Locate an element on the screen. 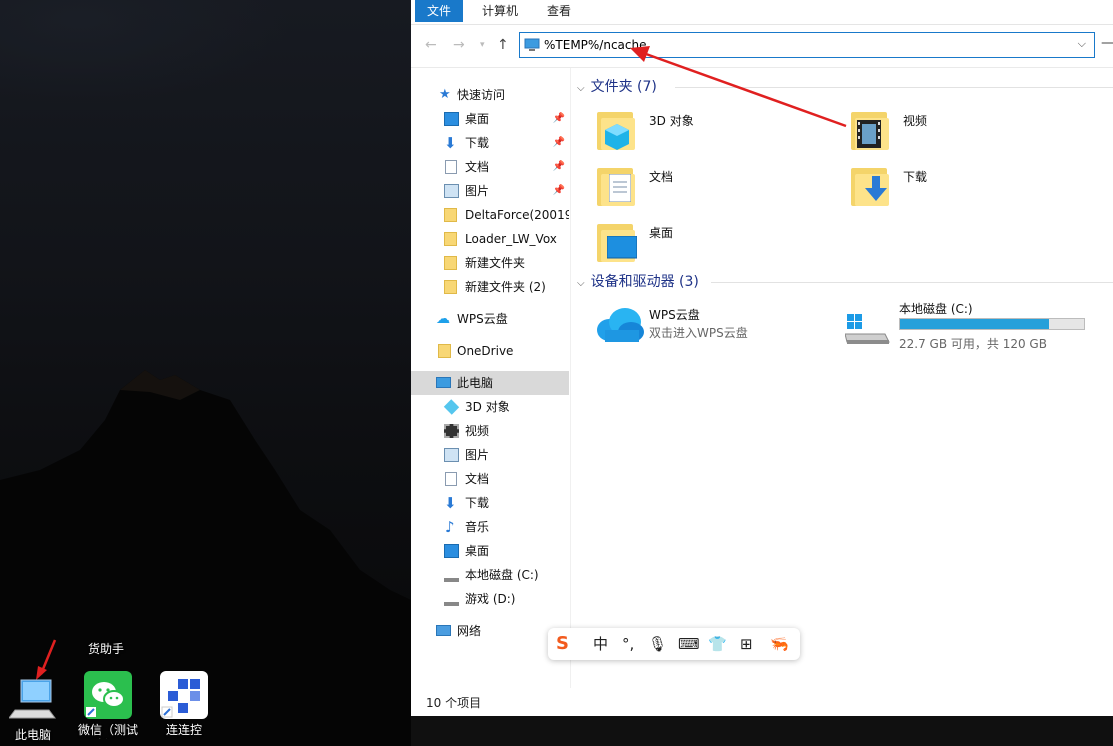 The image size is (1113, 746). device-tile-wps: WPS云盘 双击进入WPS云盘 is located at coordinates (702, 327).